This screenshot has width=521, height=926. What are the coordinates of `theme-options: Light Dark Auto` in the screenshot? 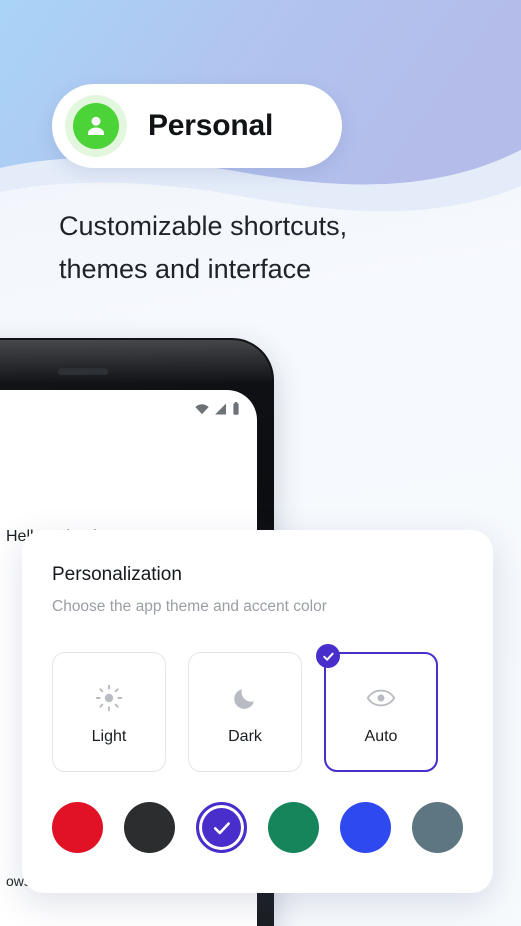 It's located at (245, 708).